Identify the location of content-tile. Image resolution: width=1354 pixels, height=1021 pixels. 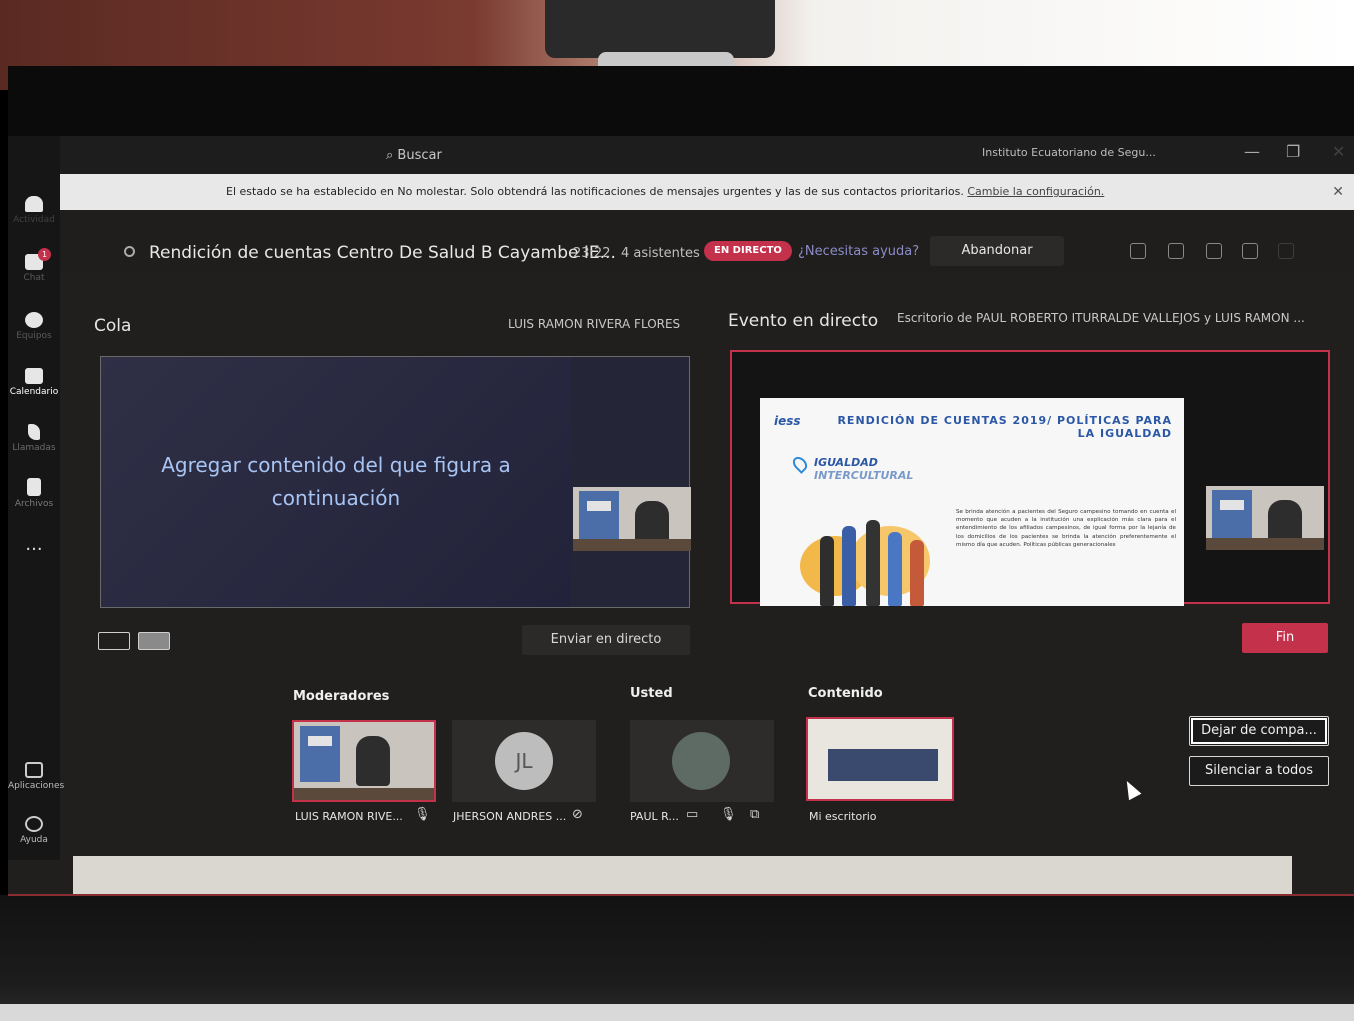
(880, 759).